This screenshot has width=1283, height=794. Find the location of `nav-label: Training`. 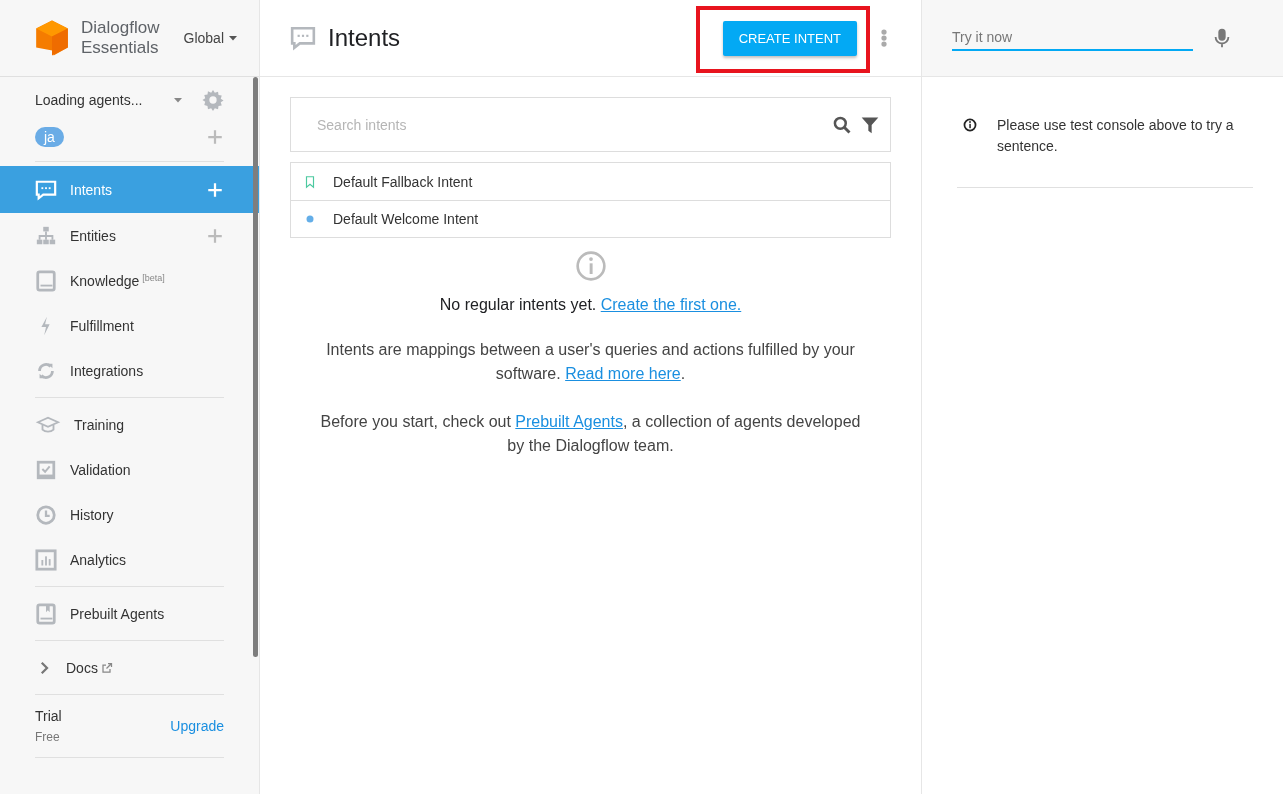

nav-label: Training is located at coordinates (99, 424).